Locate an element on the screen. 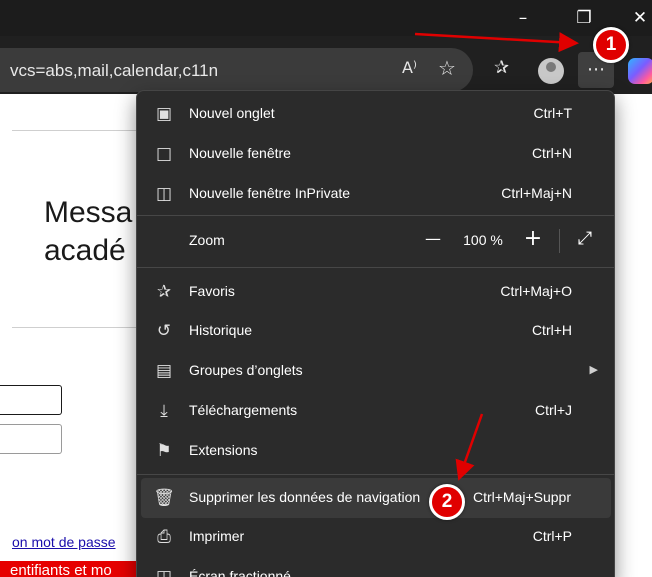  password-field is located at coordinates (31, 439).